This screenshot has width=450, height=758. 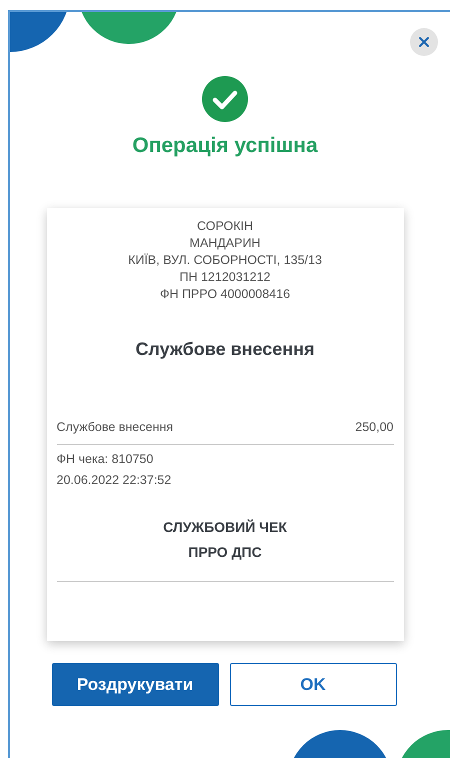 I want to click on receipt-info-line: 20.06.2022 22:37:52, so click(x=114, y=480).